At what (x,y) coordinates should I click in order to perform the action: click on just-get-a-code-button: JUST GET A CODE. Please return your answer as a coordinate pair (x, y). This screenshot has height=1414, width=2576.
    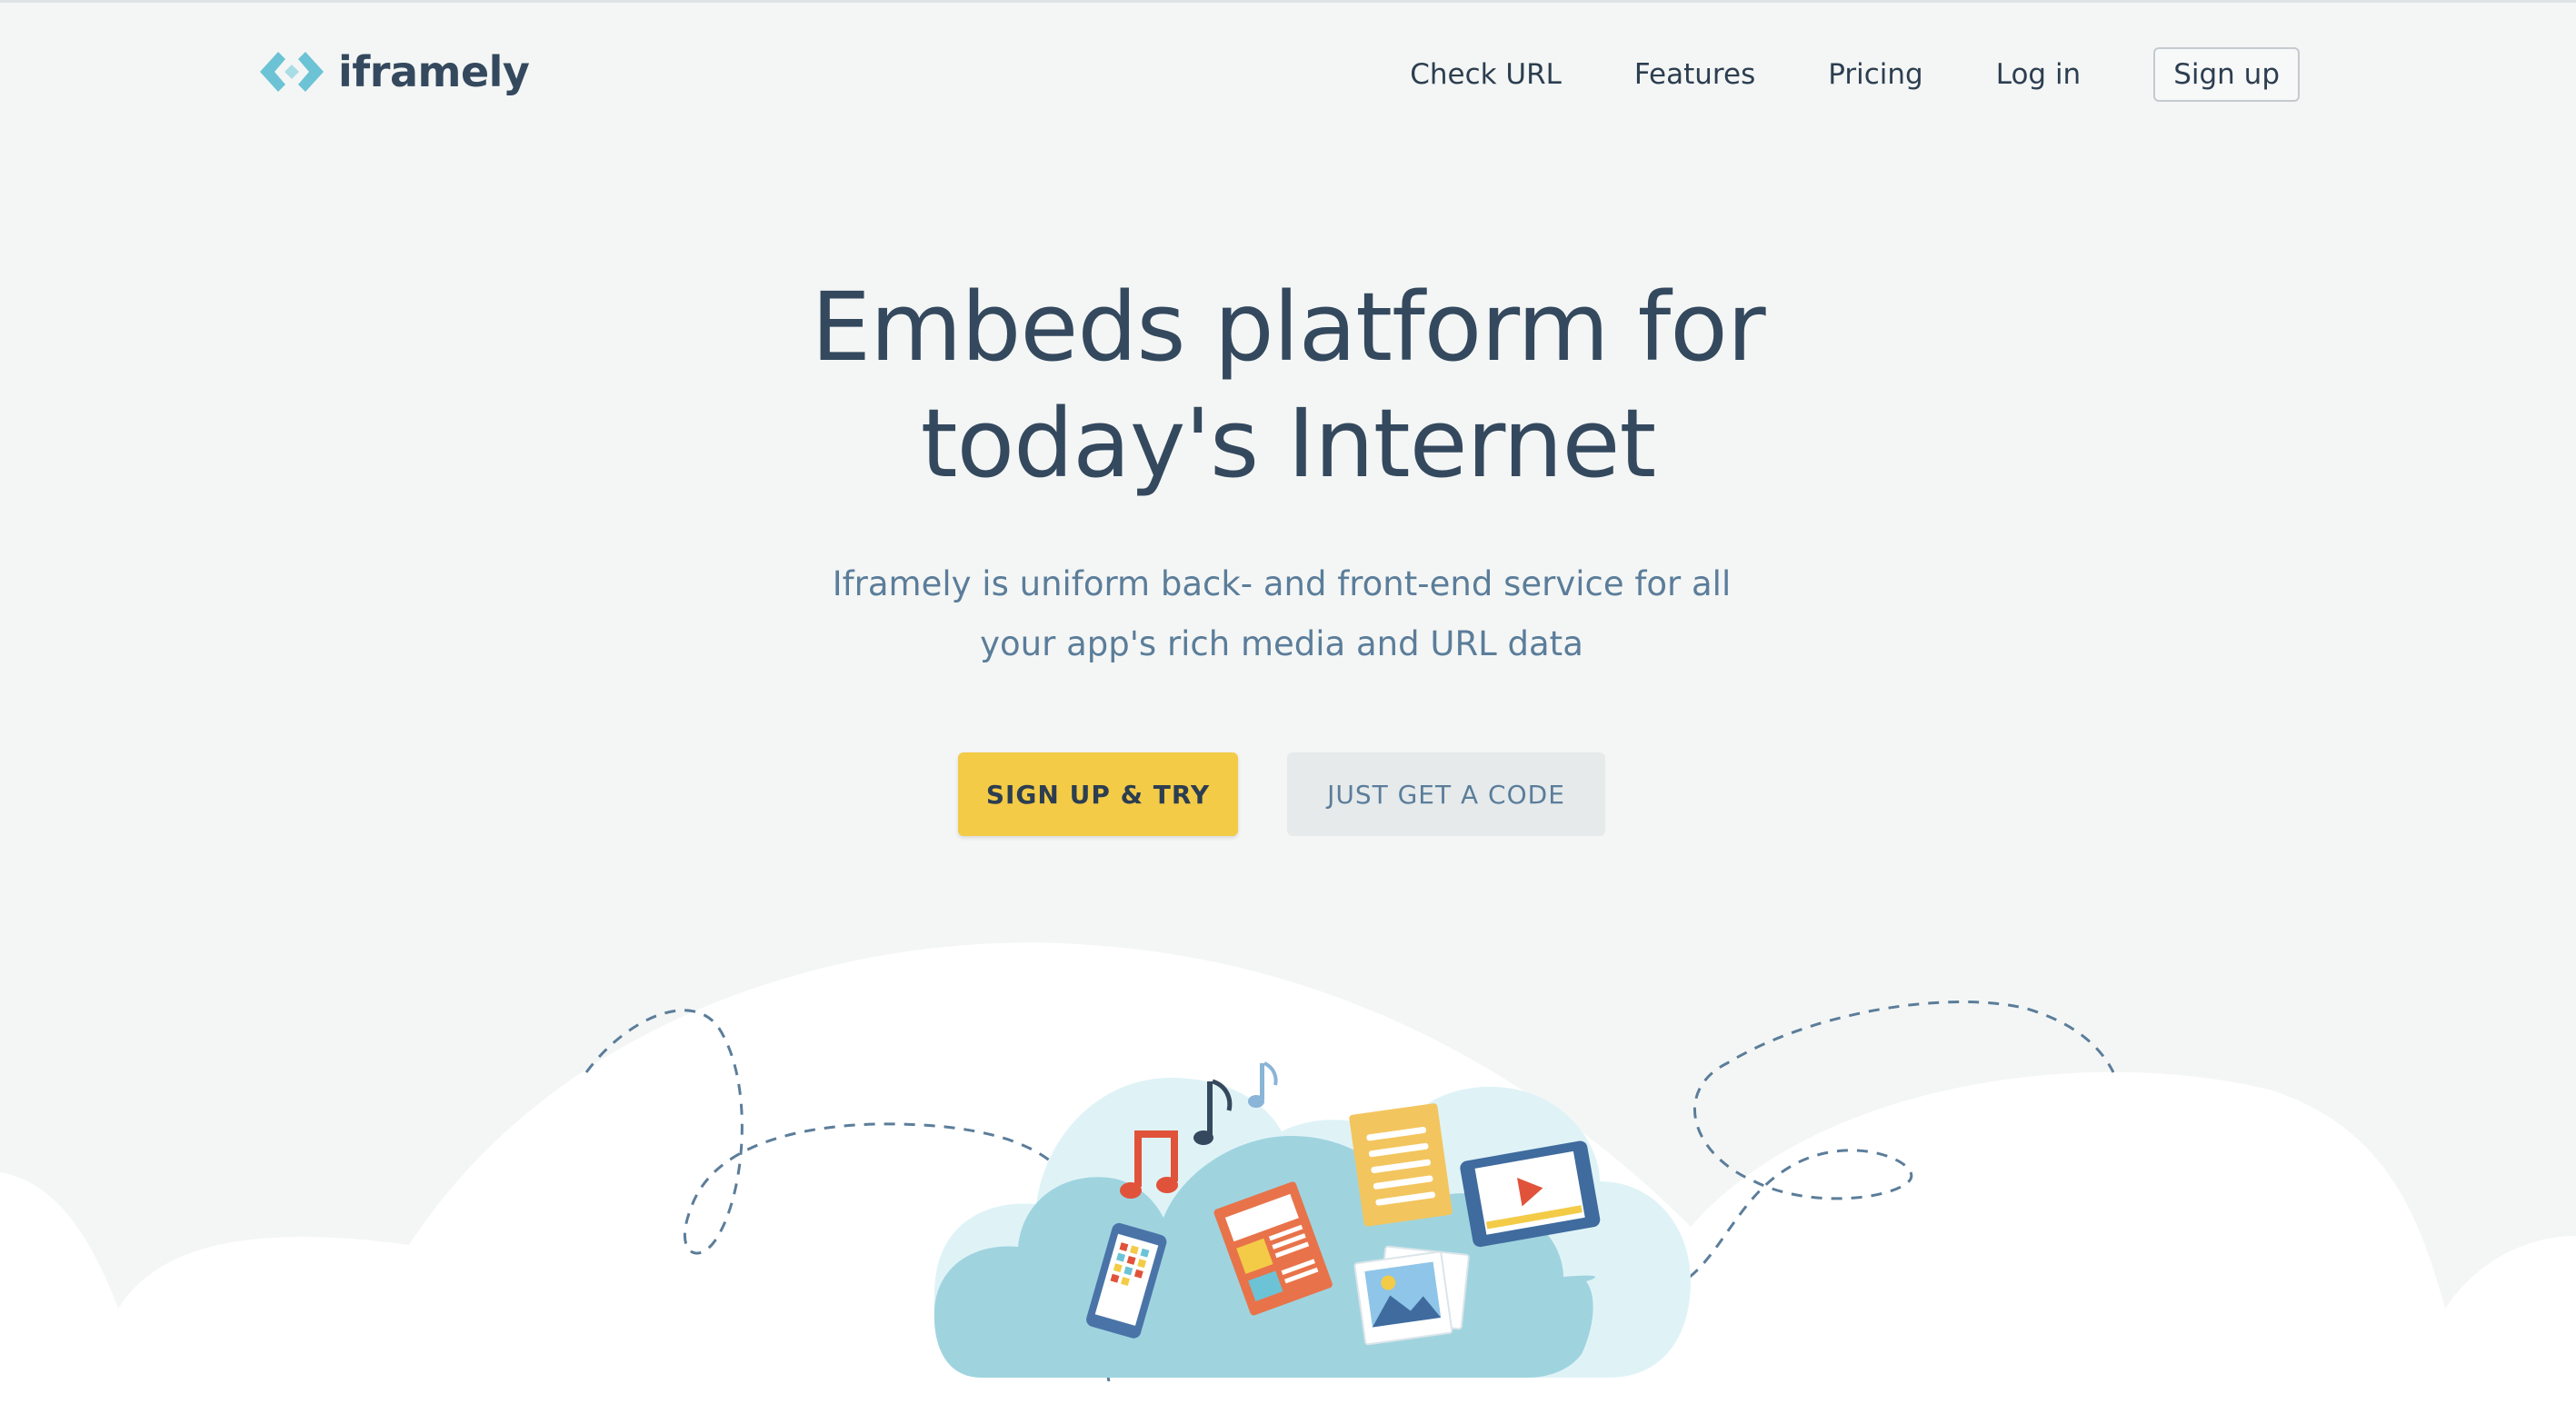
    Looking at the image, I should click on (1446, 794).